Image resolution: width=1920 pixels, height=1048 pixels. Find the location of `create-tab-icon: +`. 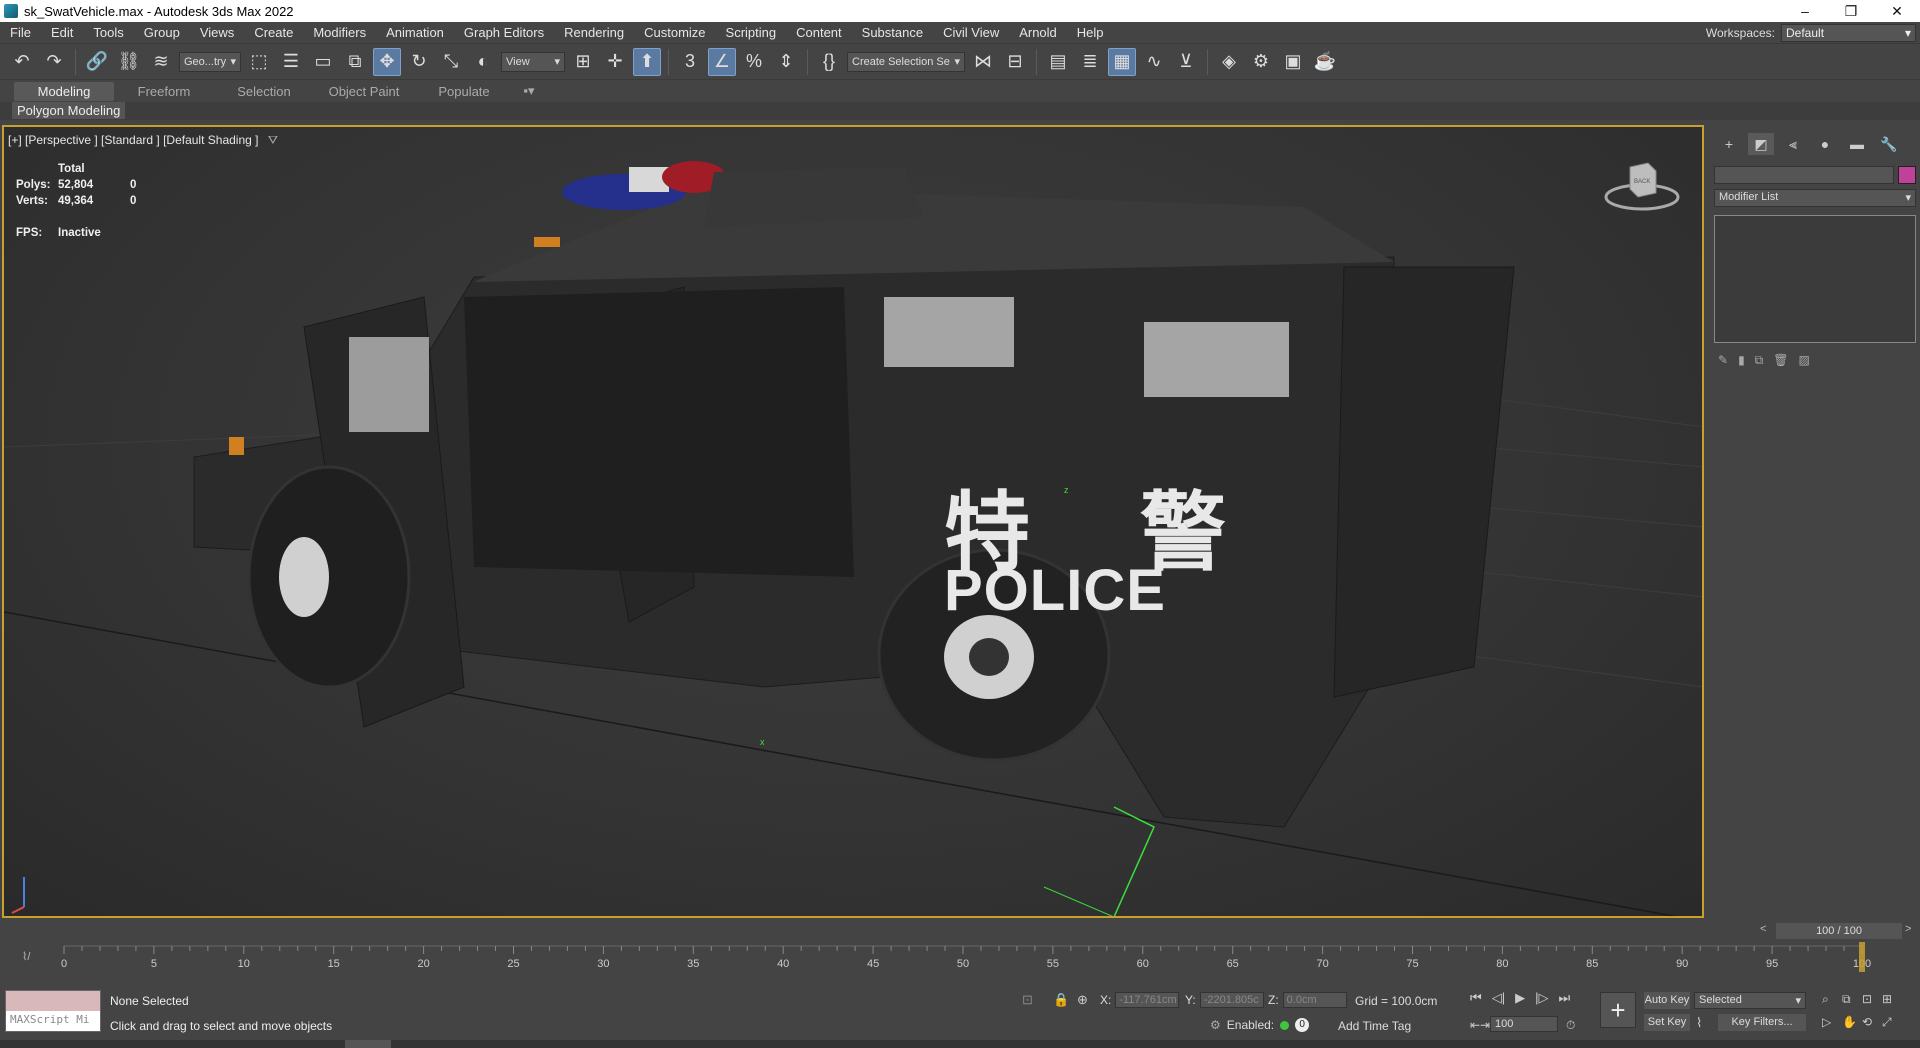

create-tab-icon: + is located at coordinates (1729, 144).